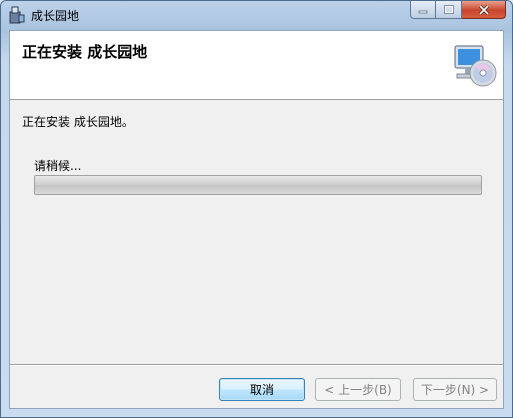  Describe the element at coordinates (256, 365) in the screenshot. I see `button-separator` at that location.